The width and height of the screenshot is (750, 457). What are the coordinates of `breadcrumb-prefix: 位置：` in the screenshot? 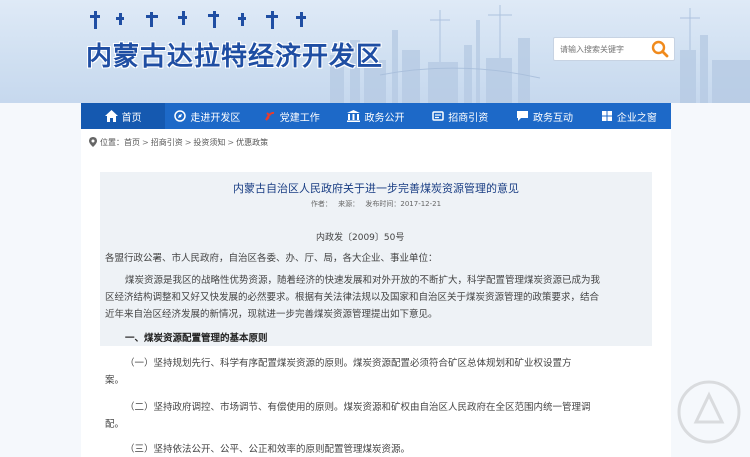 It's located at (112, 142).